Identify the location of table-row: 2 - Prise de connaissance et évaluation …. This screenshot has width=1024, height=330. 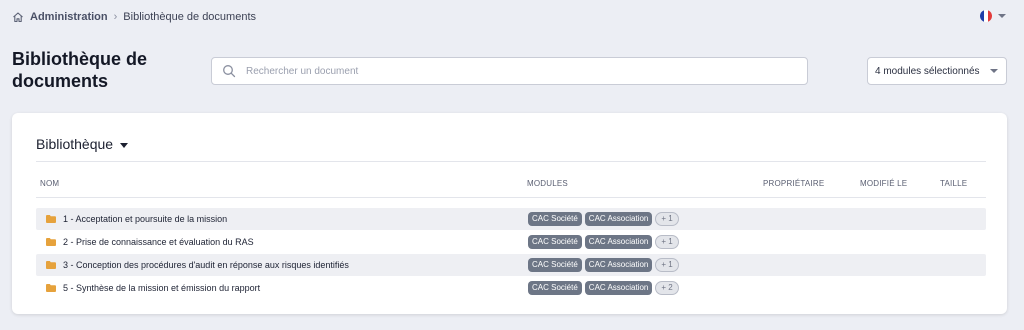
(511, 242).